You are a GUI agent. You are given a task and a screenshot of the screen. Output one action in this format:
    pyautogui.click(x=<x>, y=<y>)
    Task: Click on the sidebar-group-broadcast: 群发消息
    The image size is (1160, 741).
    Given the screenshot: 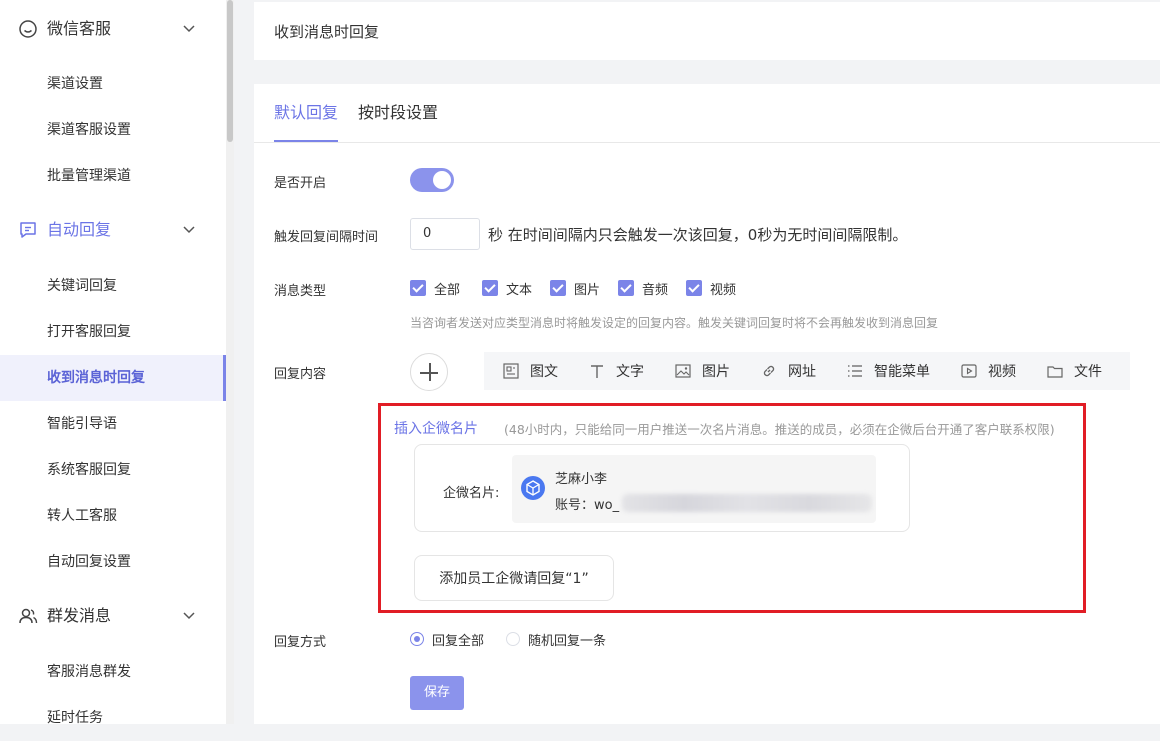 What is the action you would take?
    pyautogui.click(x=113, y=616)
    